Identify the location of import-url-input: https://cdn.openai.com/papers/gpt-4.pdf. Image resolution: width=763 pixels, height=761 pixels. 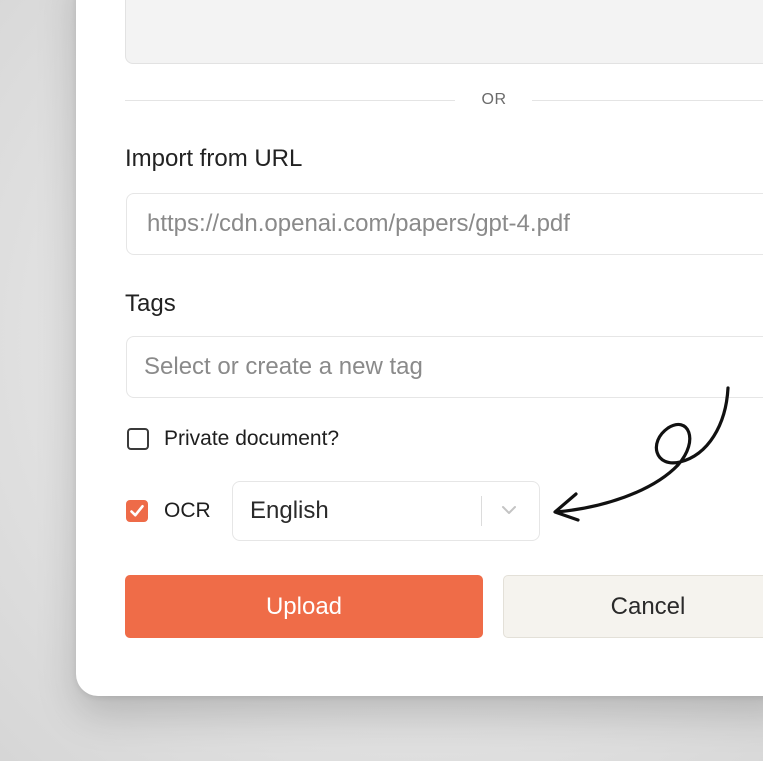
(444, 224).